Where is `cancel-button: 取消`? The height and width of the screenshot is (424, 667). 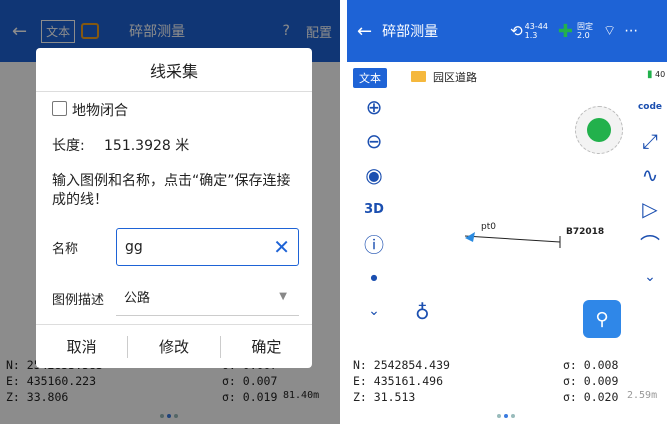 cancel-button: 取消 is located at coordinates (81, 346).